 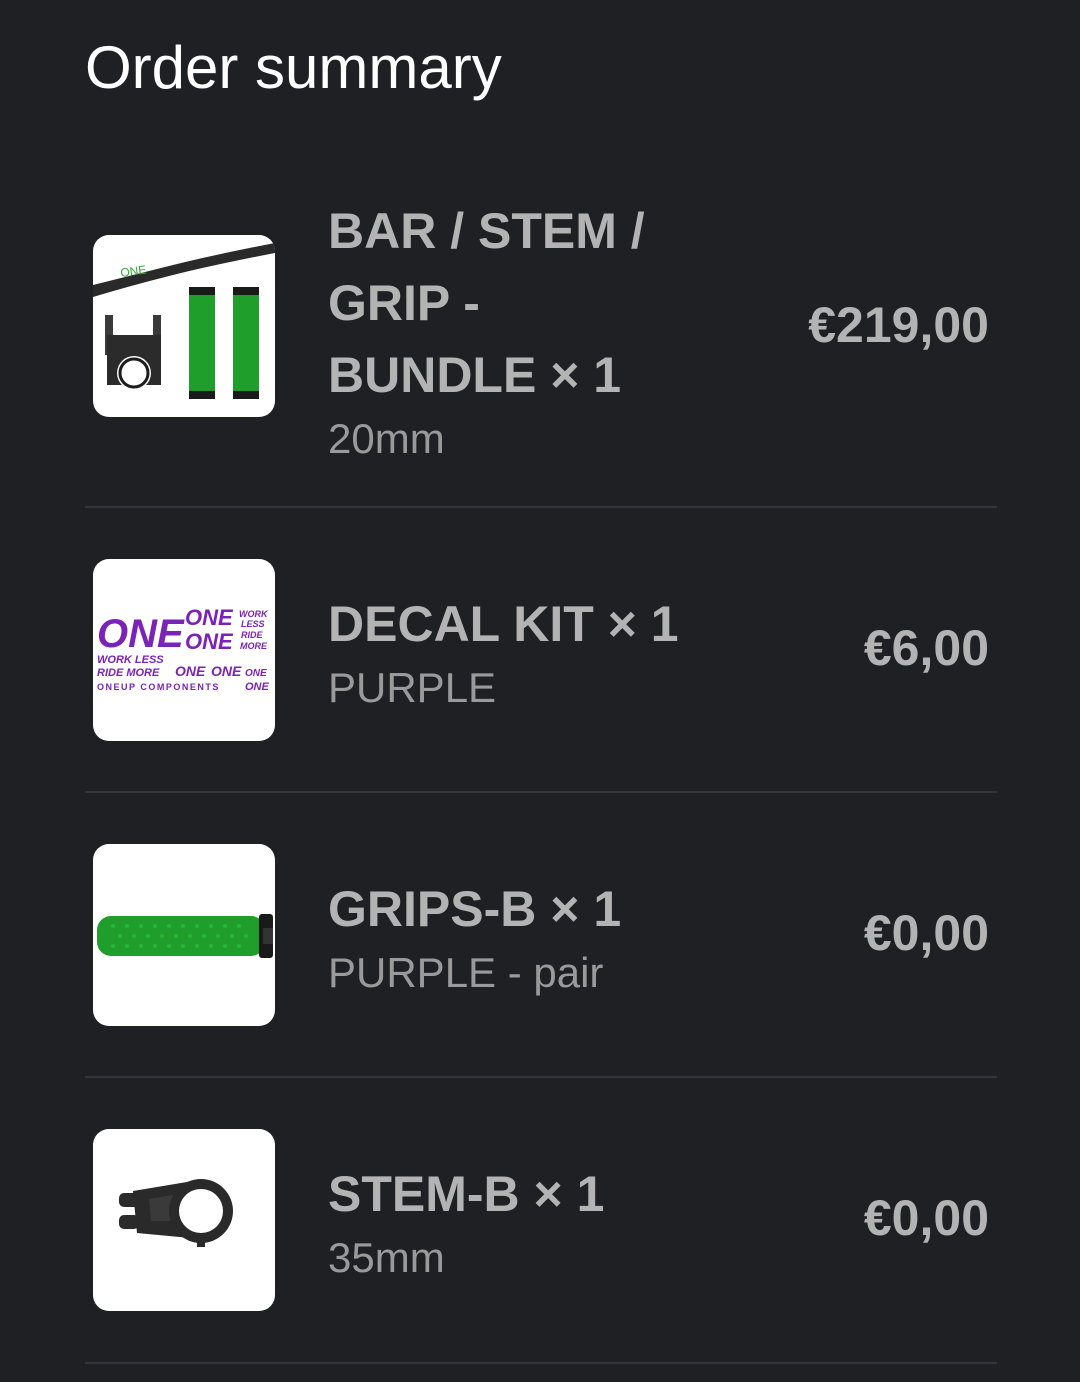 I want to click on svg-text: ONEUP COMPONENTS, so click(x=158, y=687).